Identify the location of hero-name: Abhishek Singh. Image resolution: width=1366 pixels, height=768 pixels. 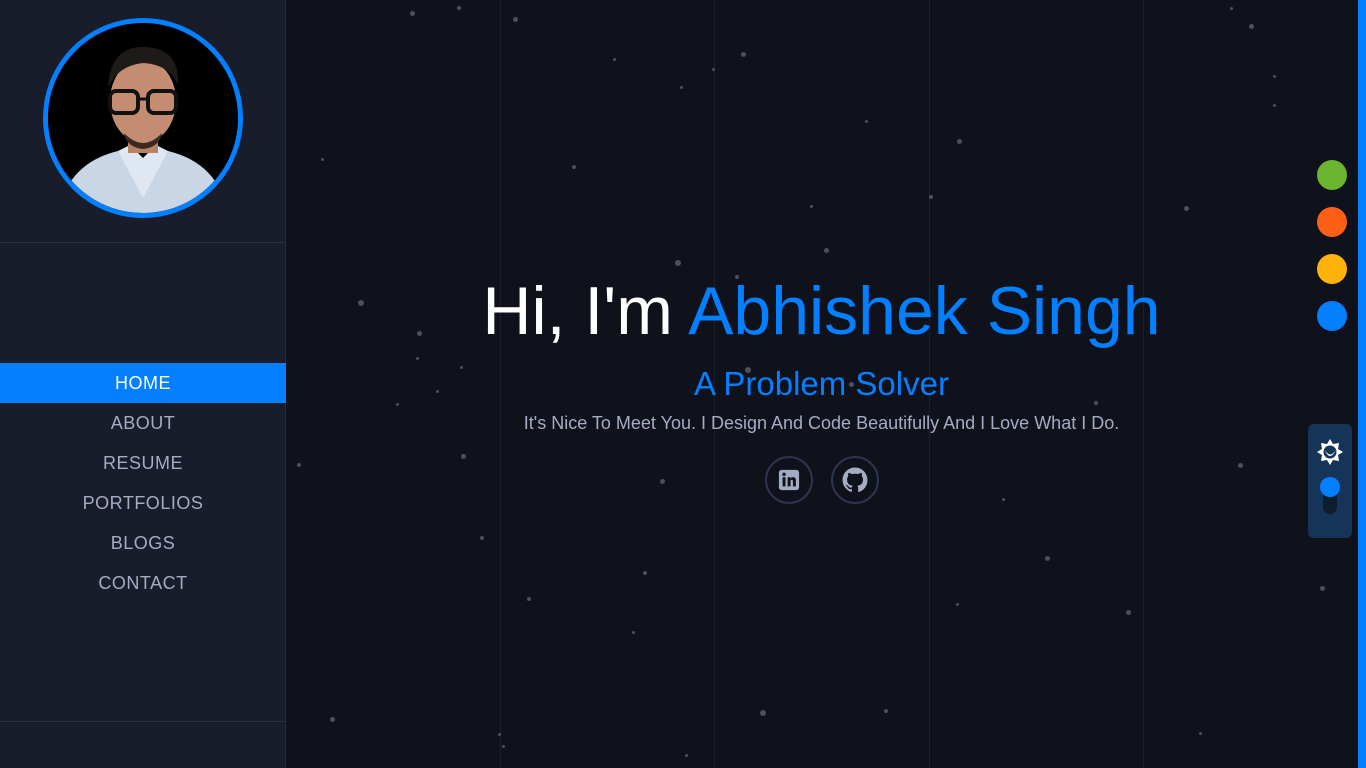
(924, 311).